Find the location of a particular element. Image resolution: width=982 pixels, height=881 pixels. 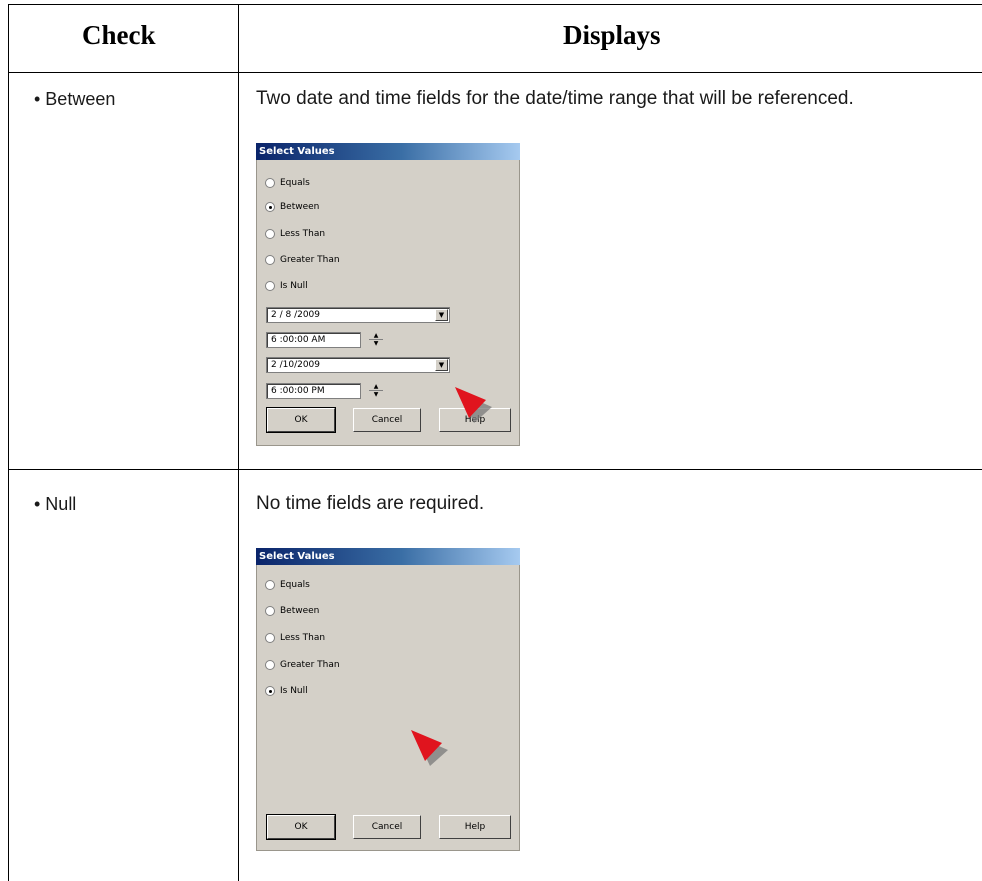

row-divider is located at coordinates (495, 469).